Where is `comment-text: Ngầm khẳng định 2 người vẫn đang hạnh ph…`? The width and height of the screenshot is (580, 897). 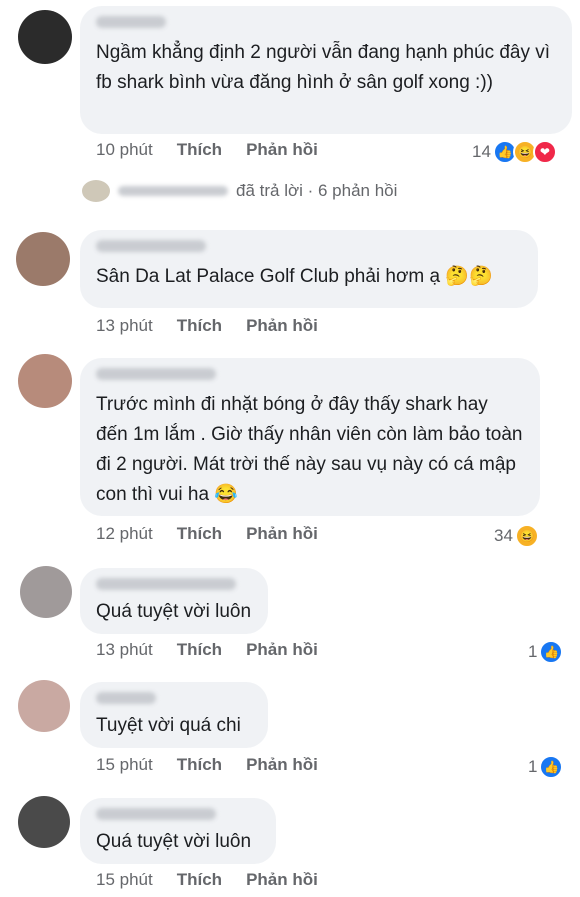
comment-text: Ngầm khẳng định 2 người vẫn đang hạnh ph… is located at coordinates (323, 67).